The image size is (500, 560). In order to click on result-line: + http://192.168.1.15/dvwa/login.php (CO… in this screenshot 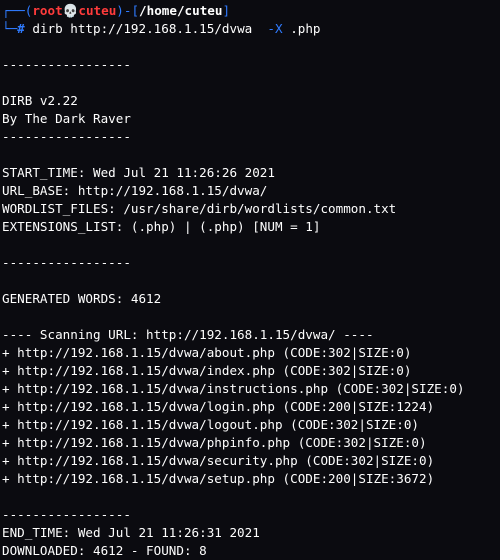, I will do `click(218, 406)`.